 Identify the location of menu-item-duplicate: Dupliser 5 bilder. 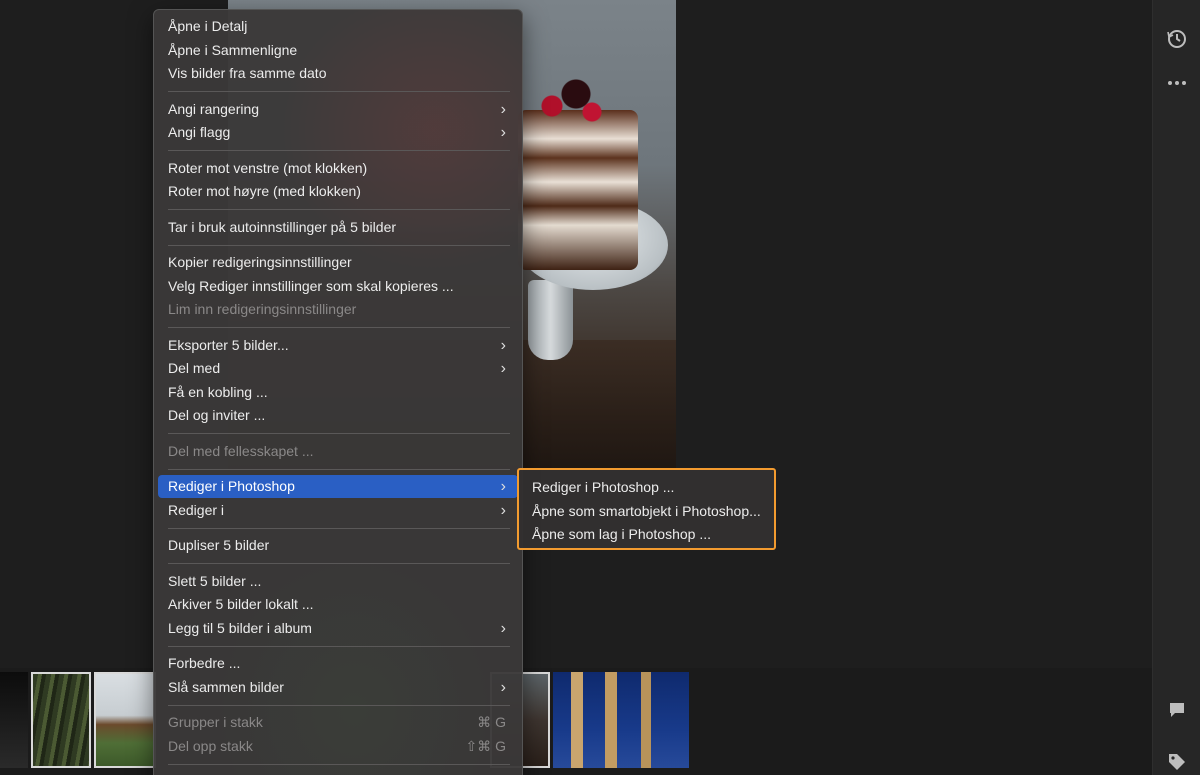
(338, 545).